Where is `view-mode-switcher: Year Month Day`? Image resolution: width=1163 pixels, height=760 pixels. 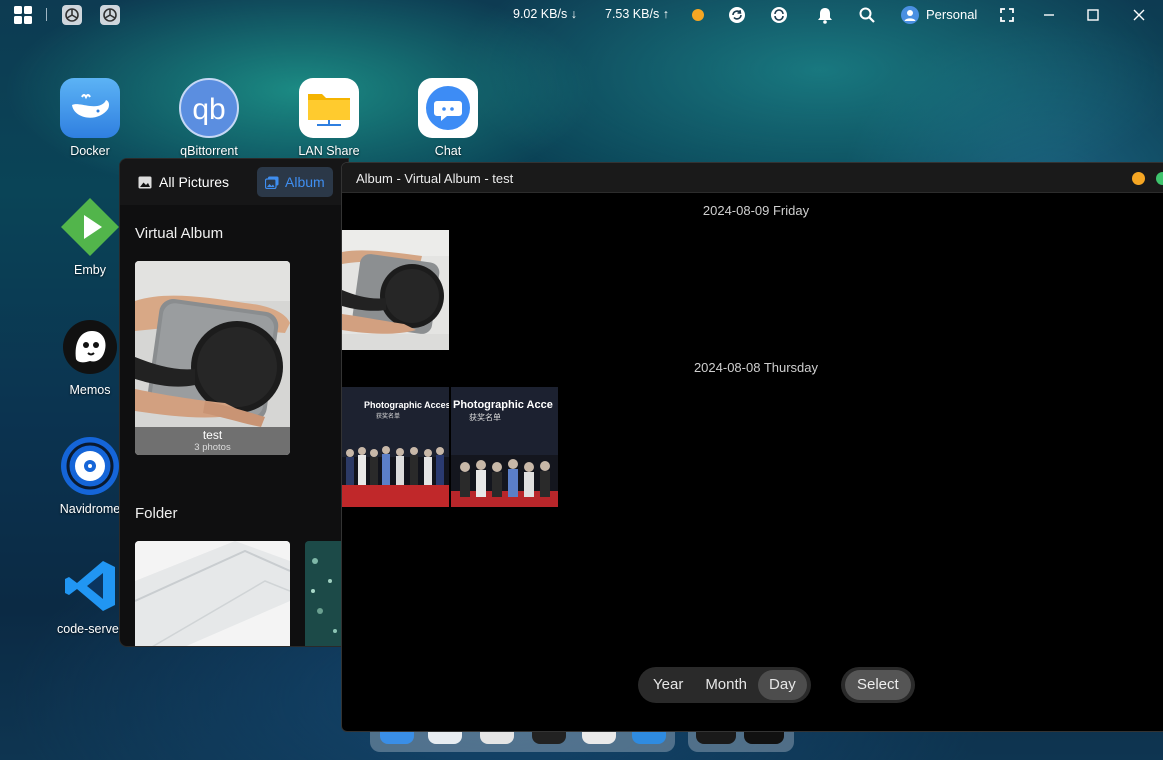
view-mode-switcher: Year Month Day is located at coordinates (724, 685).